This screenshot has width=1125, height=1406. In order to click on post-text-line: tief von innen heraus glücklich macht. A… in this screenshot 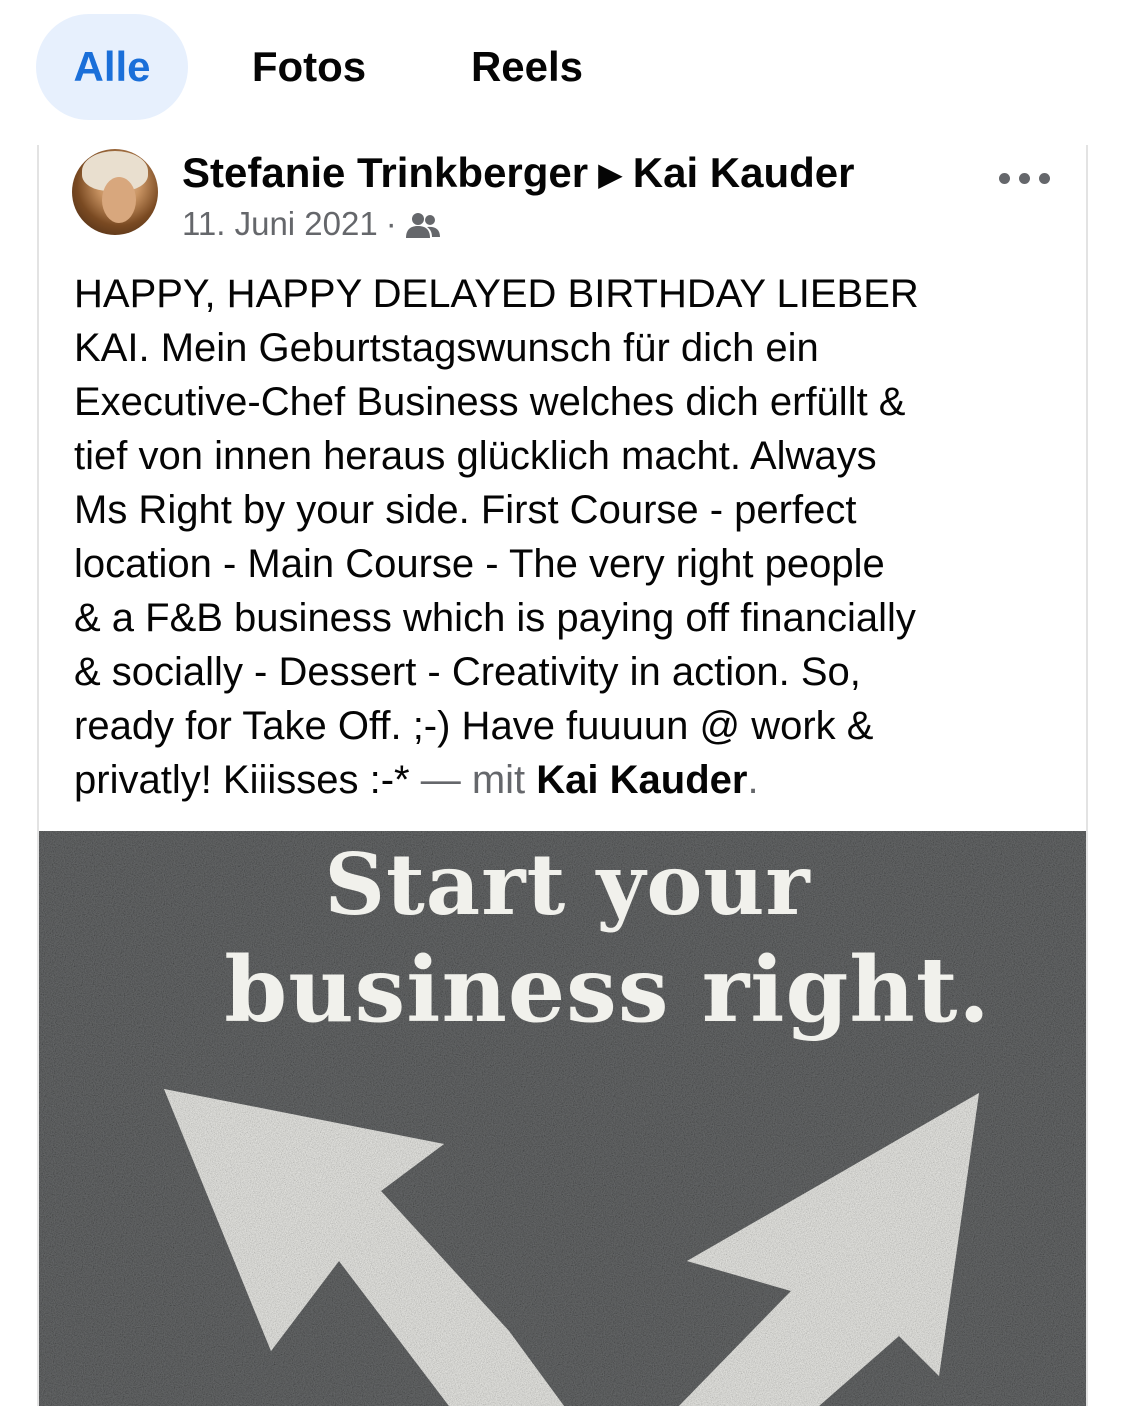, I will do `click(475, 456)`.